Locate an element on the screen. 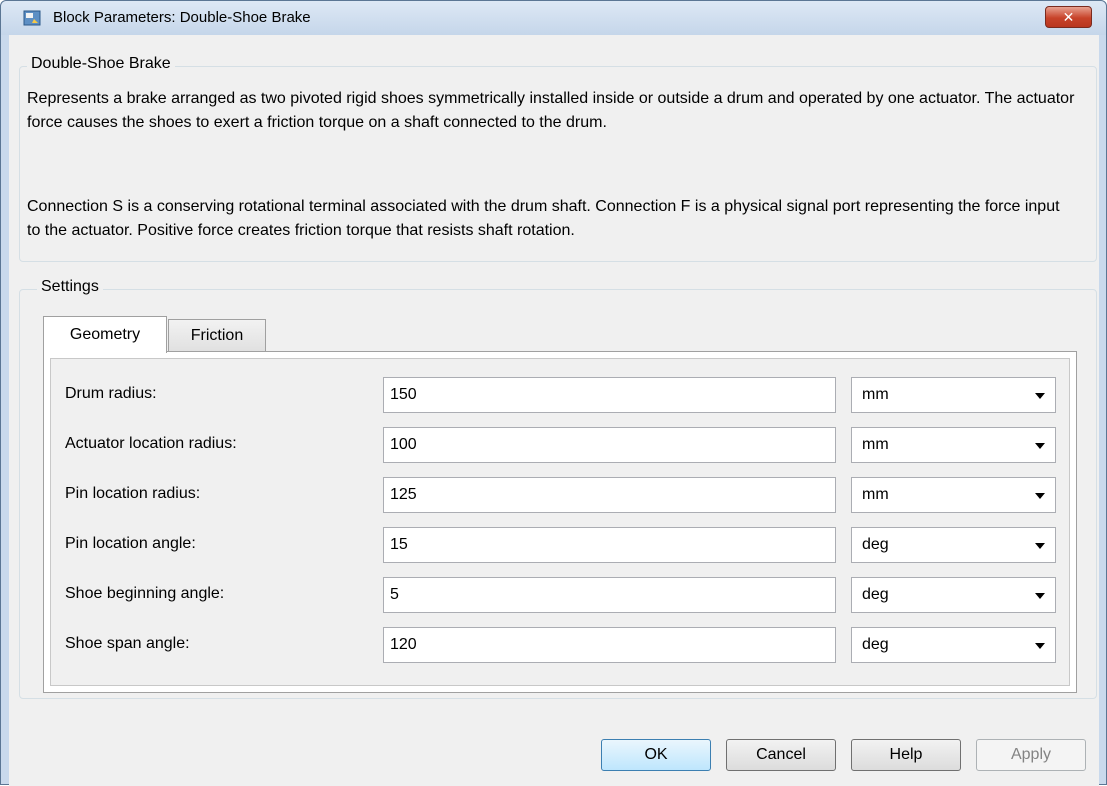  ok-button: OK is located at coordinates (656, 755).